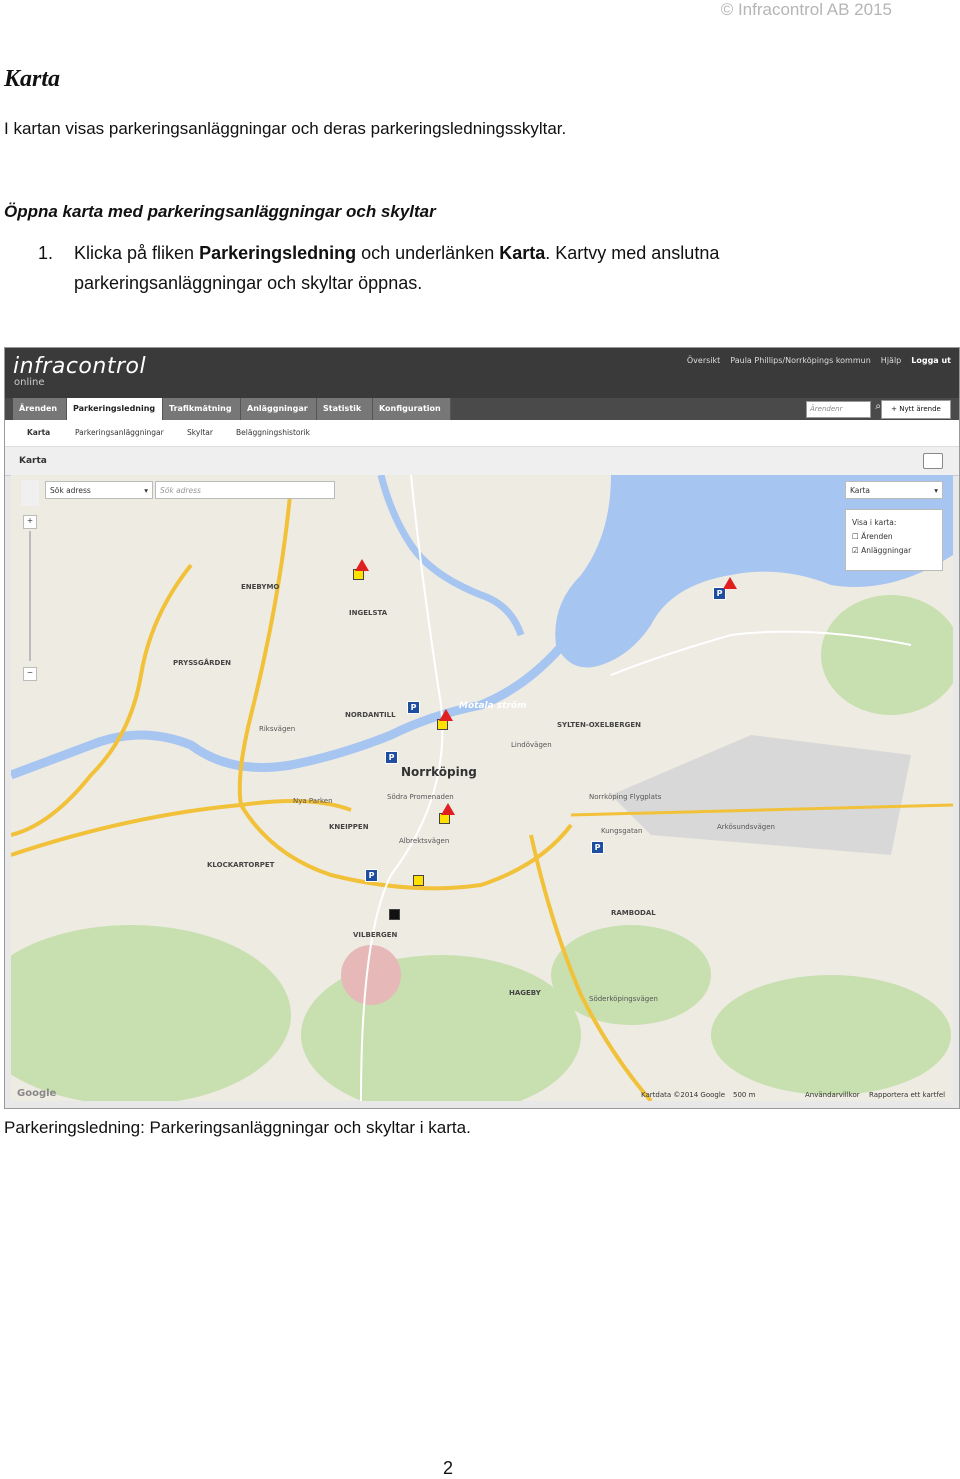  Describe the element at coordinates (439, 772) in the screenshot. I see `map-label-city: Norrköping` at that location.